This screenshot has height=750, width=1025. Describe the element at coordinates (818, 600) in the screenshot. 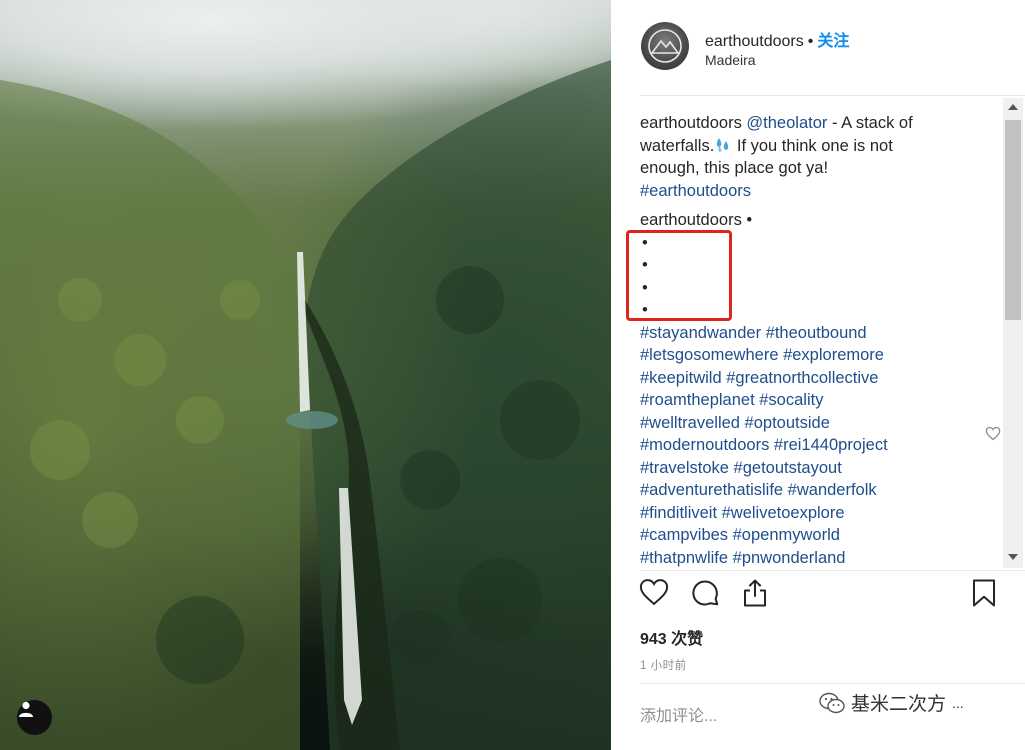

I see `post-actions` at that location.